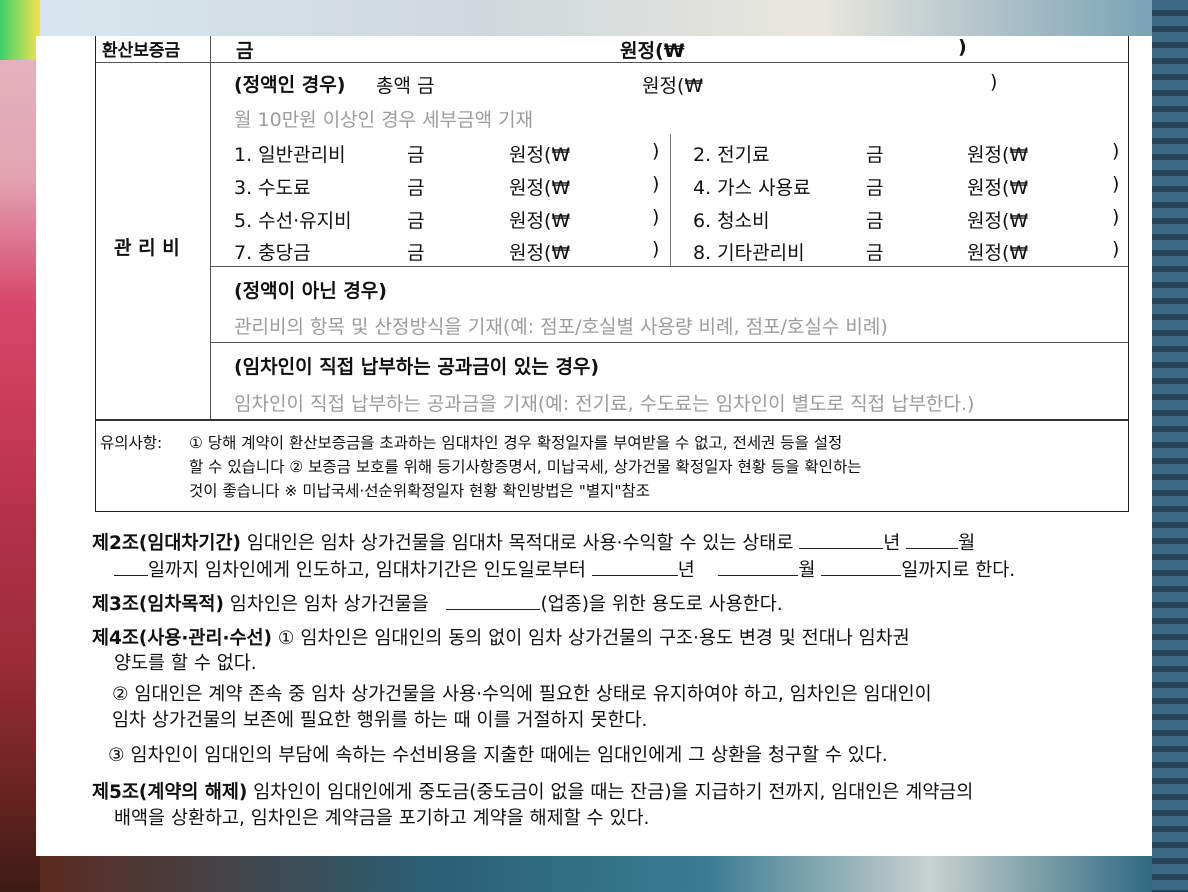  Describe the element at coordinates (752, 188) in the screenshot. I see `item-label: 4. 가스 사용료` at that location.